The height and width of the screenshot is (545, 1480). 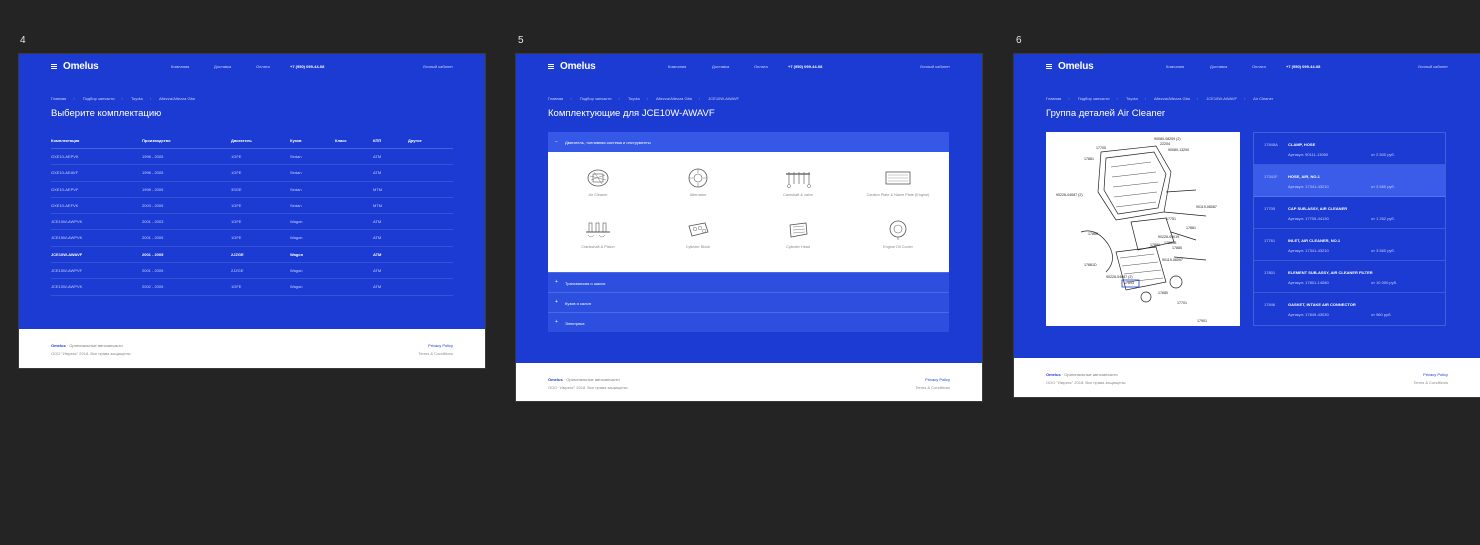 What do you see at coordinates (598, 181) in the screenshot?
I see `part-card-air-cleaner: Air Cleaner` at bounding box center [598, 181].